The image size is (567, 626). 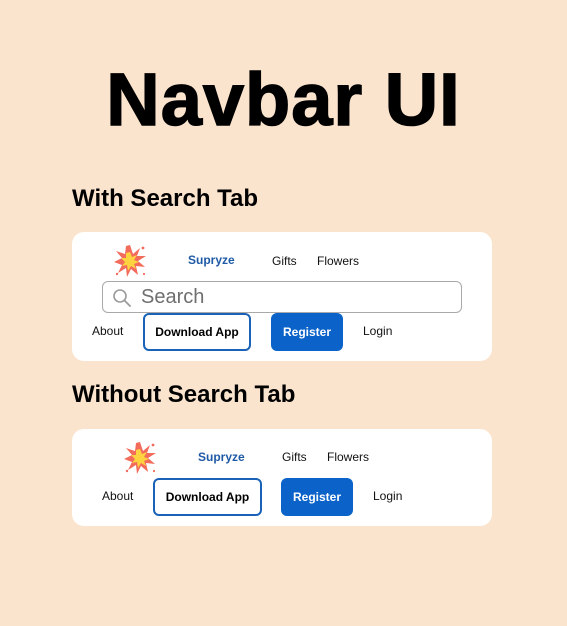 What do you see at coordinates (296, 297) in the screenshot?
I see `search-input` at bounding box center [296, 297].